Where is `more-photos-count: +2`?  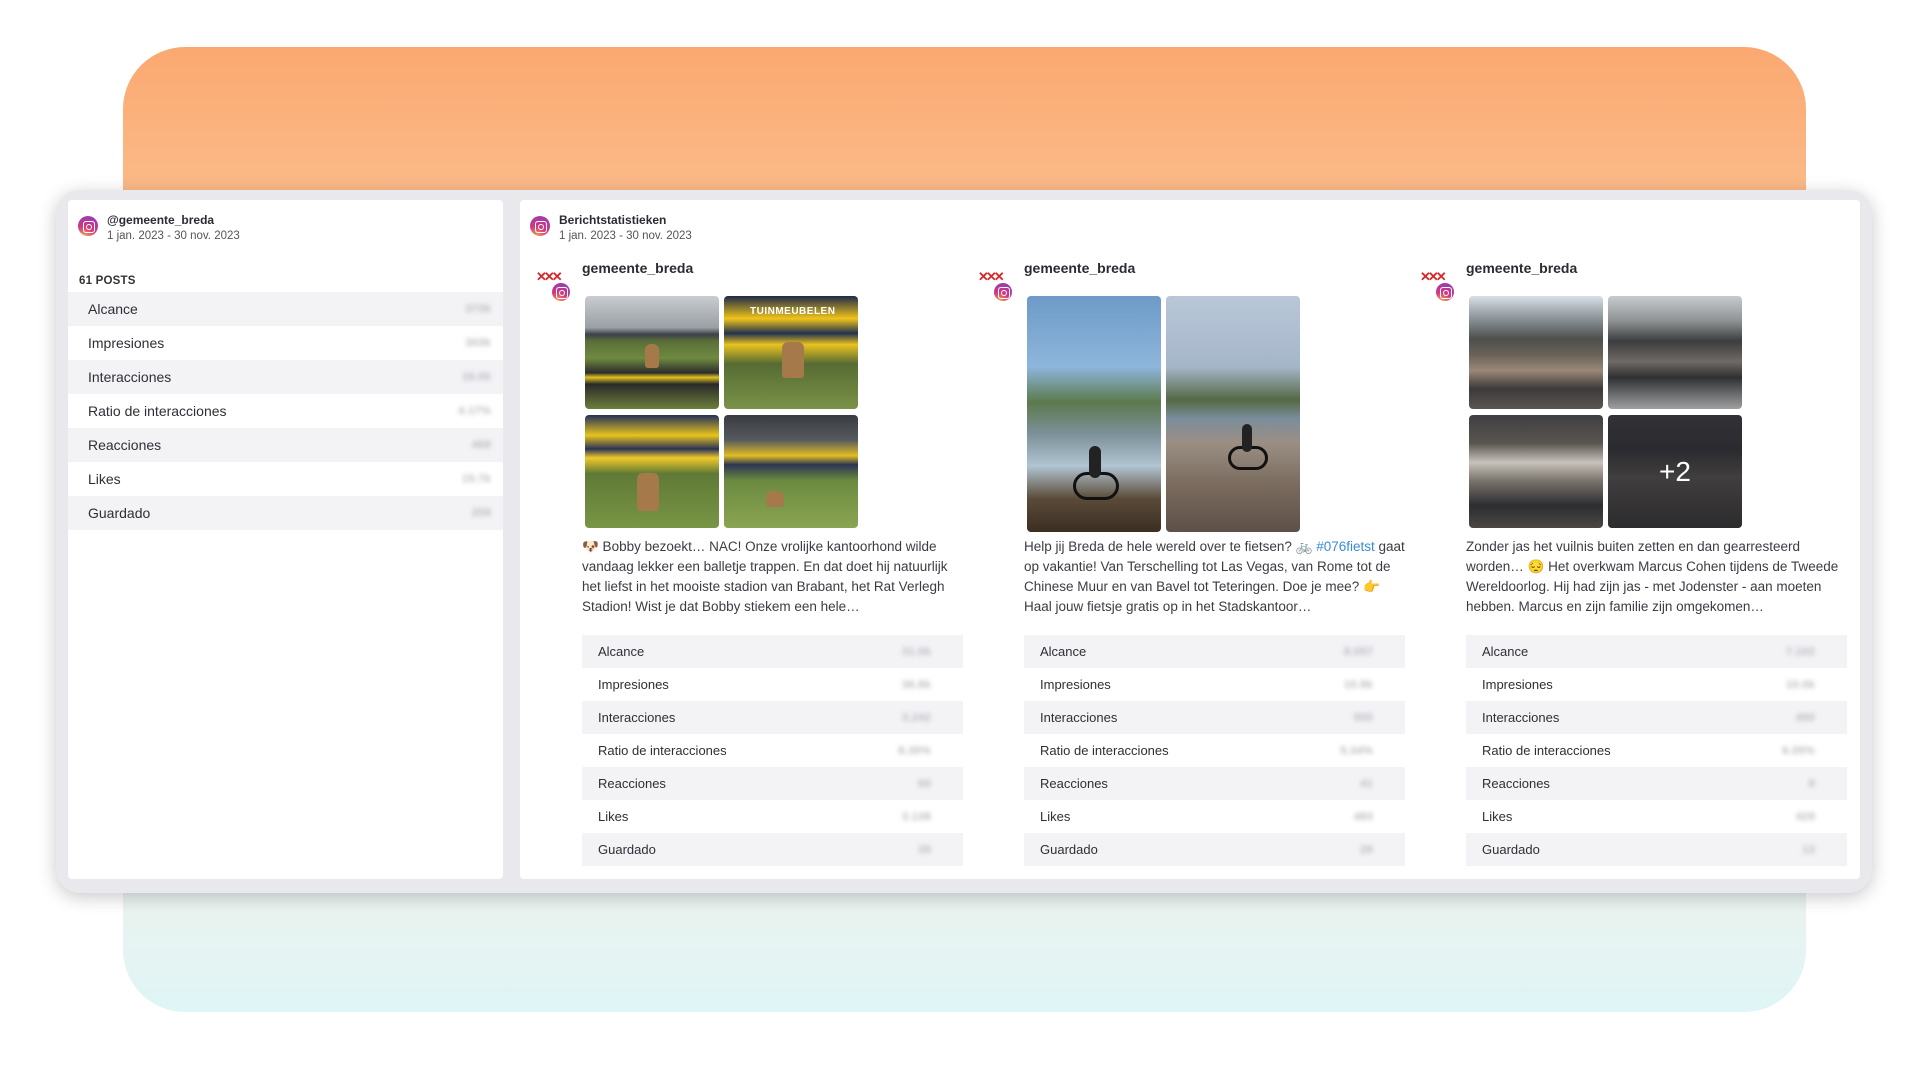
more-photos-count: +2 is located at coordinates (1675, 471).